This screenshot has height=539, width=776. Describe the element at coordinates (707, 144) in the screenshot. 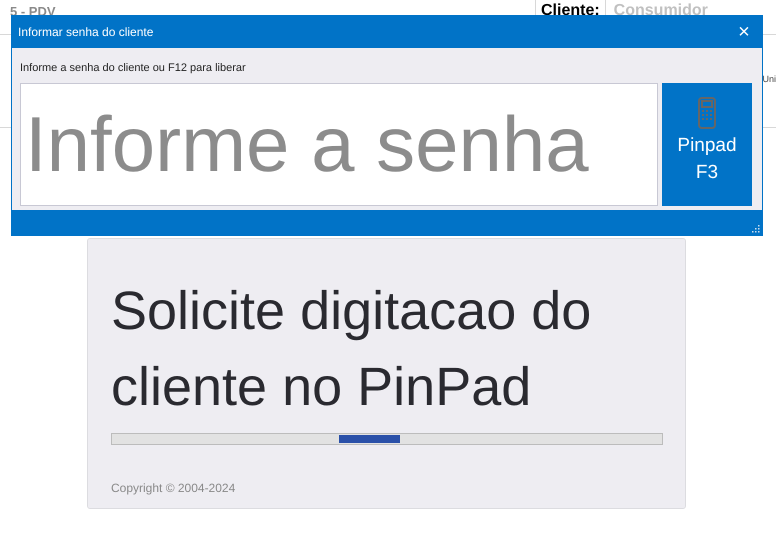

I see `pinpad-button: Pinpad F3` at that location.